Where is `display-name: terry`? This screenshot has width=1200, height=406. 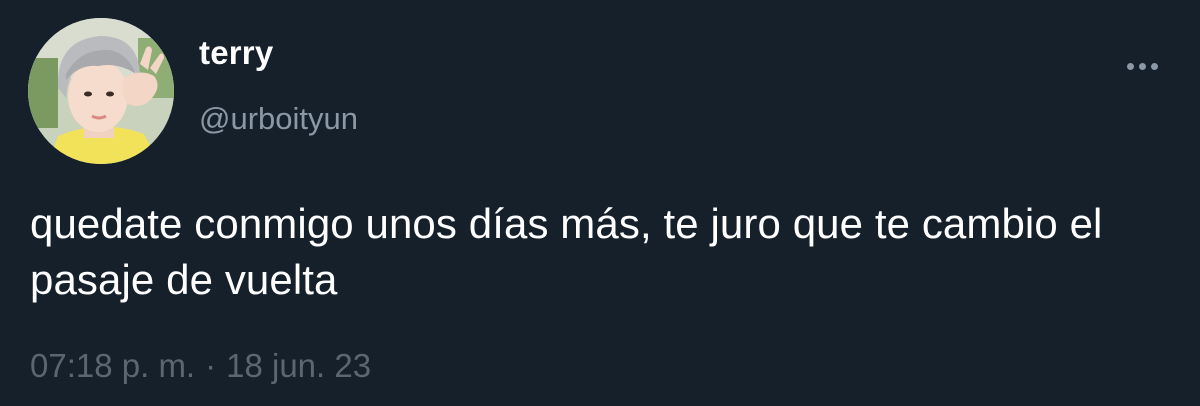 display-name: terry is located at coordinates (236, 53).